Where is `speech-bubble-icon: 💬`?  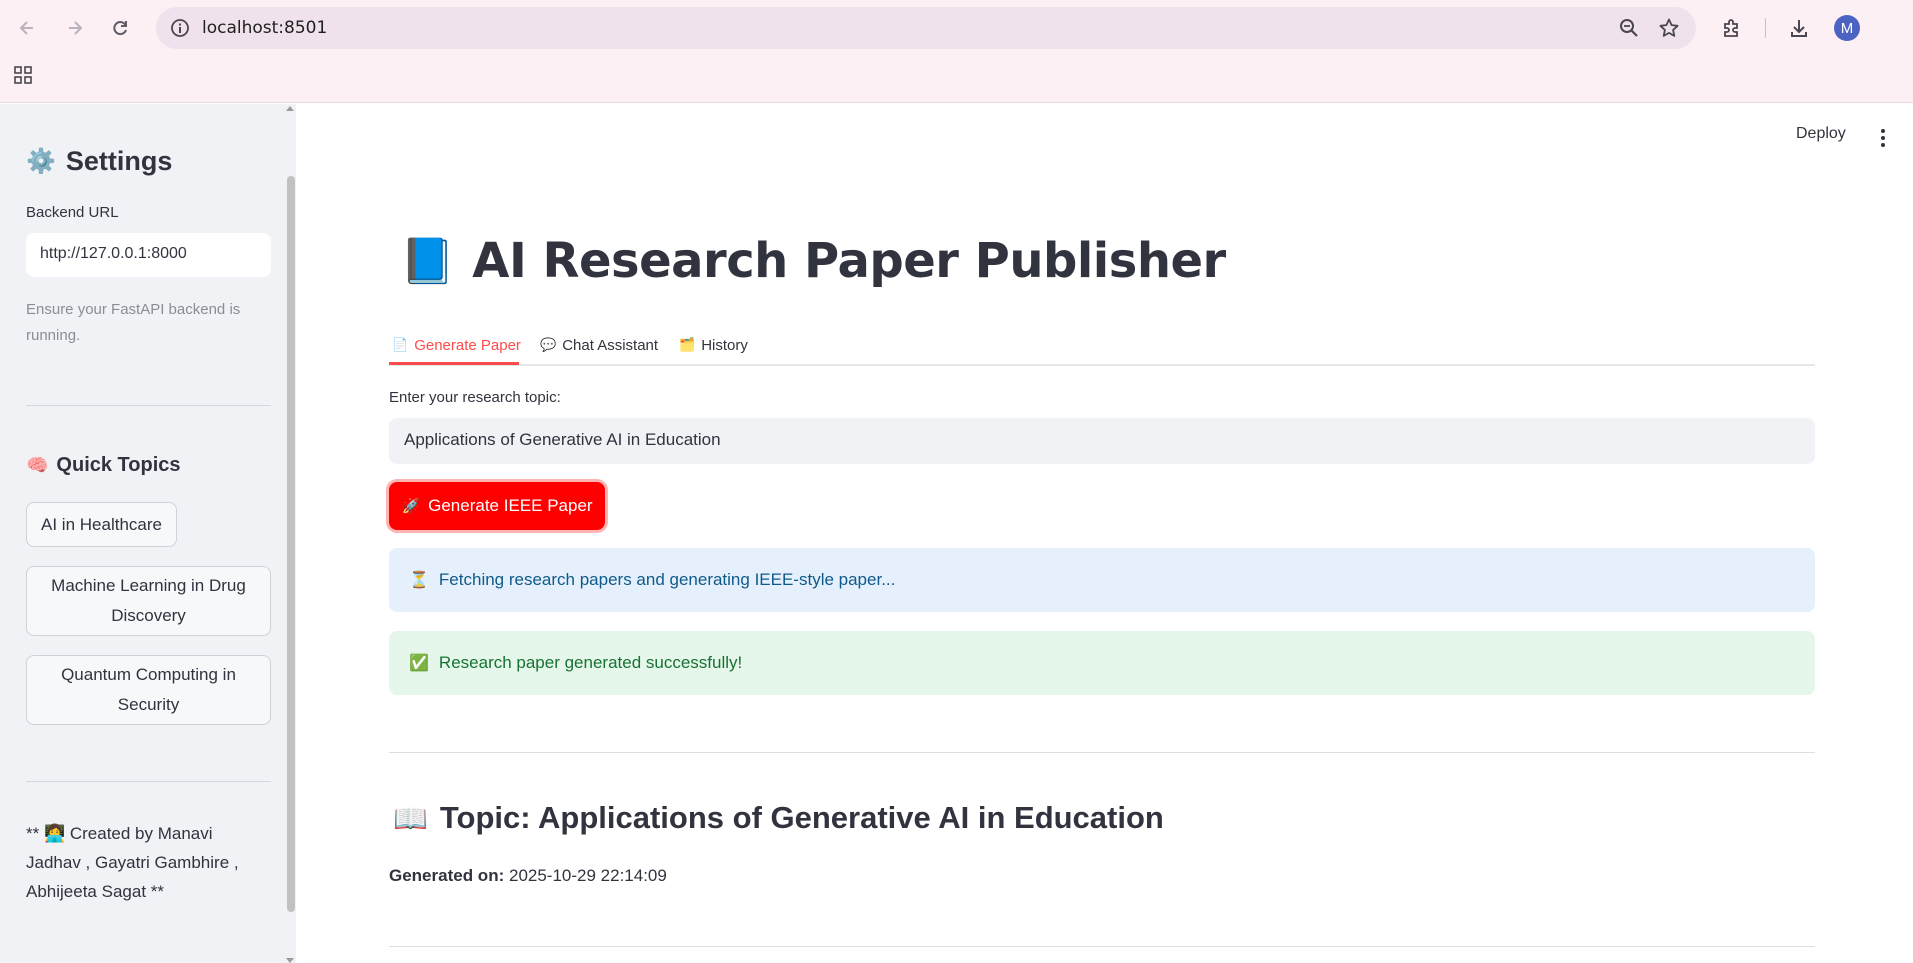
speech-bubble-icon: 💬 is located at coordinates (548, 344).